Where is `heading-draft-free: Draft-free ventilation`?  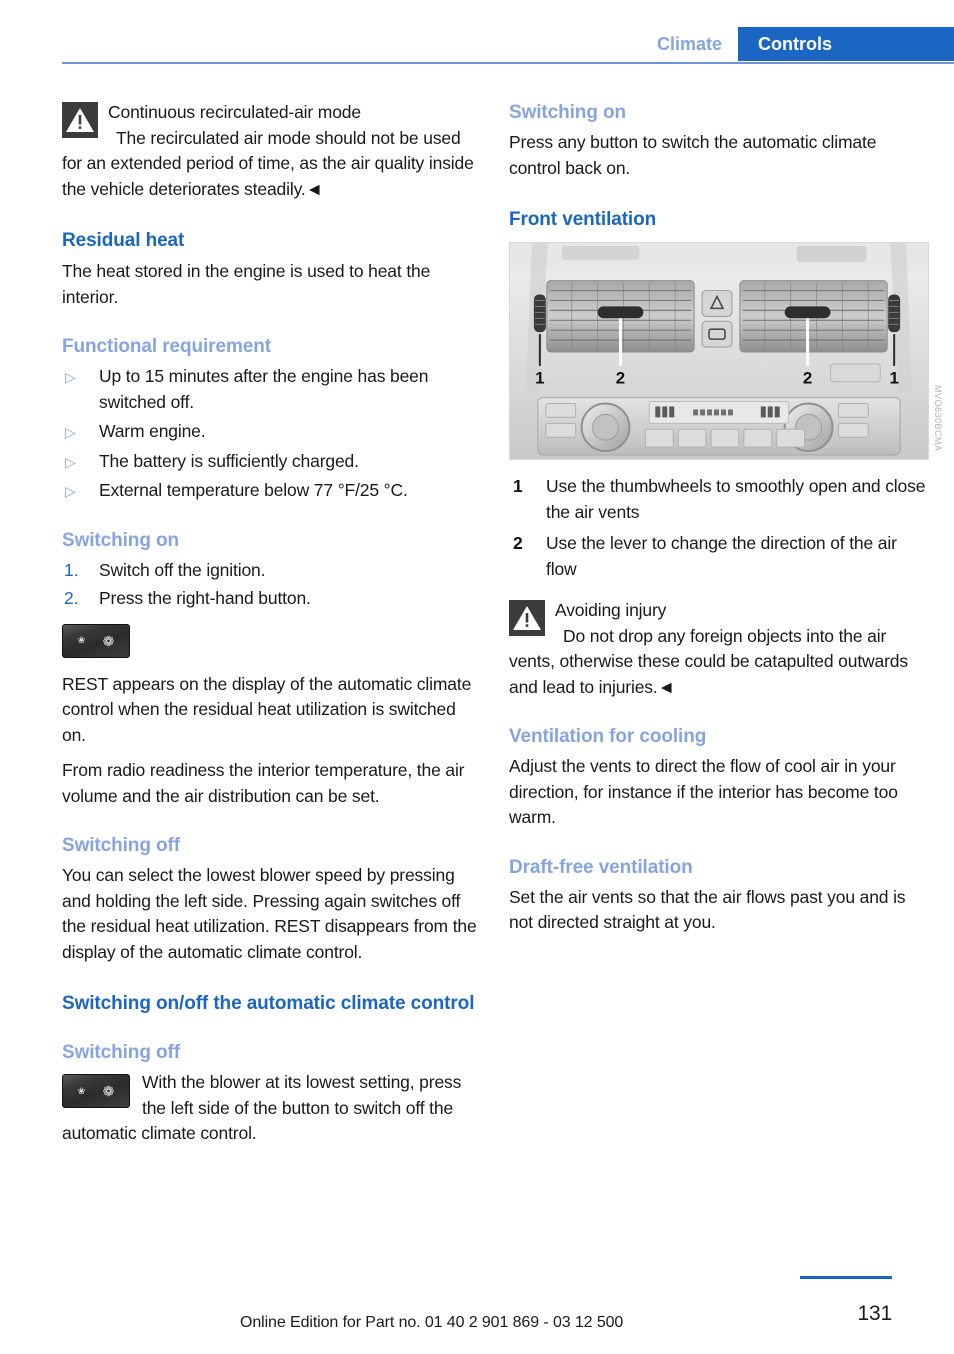 heading-draft-free: Draft-free ventilation is located at coordinates (601, 867).